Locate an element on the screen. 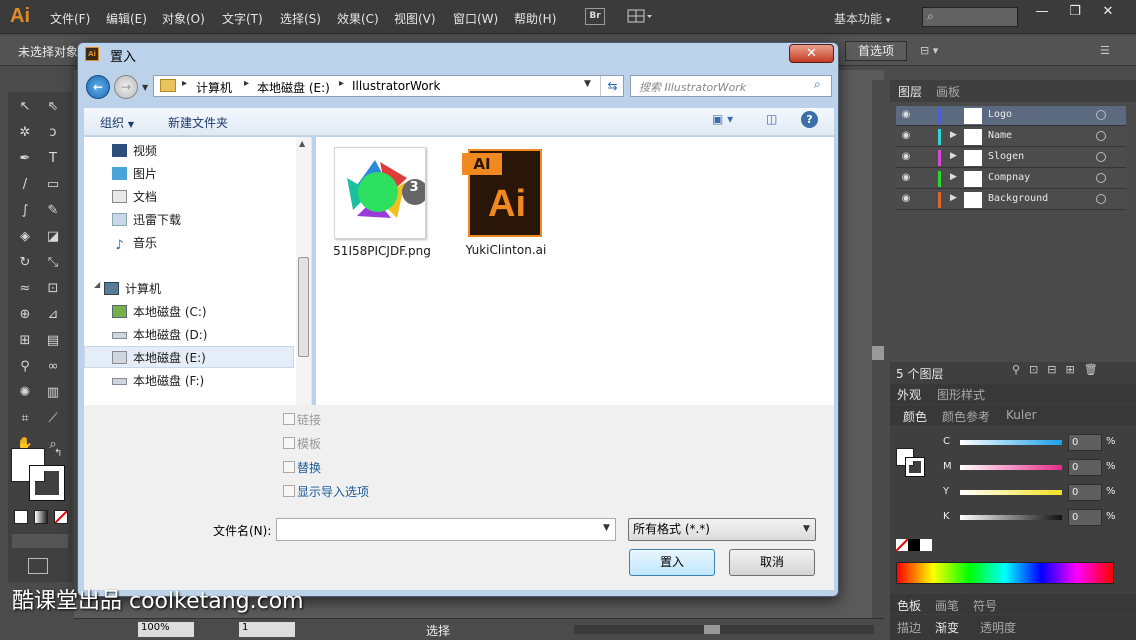  nav-item-documents: 文档 is located at coordinates (134, 196).